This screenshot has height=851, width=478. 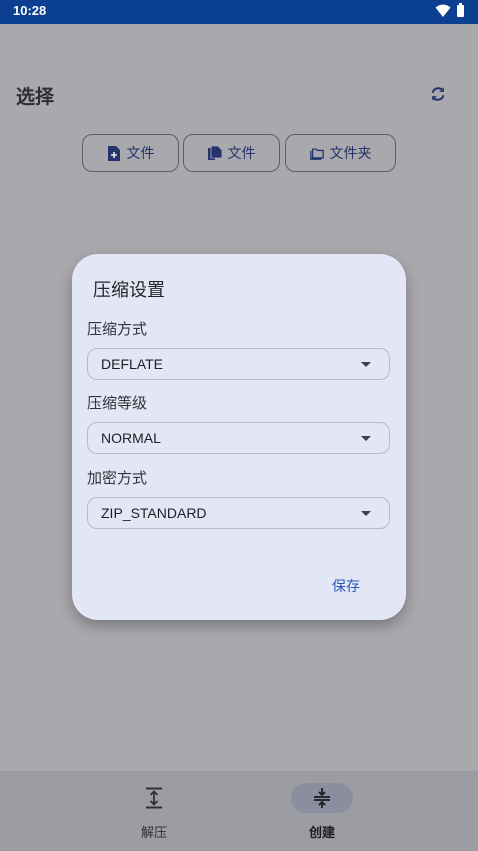 What do you see at coordinates (241, 154) in the screenshot?
I see `add-files-label: 文件` at bounding box center [241, 154].